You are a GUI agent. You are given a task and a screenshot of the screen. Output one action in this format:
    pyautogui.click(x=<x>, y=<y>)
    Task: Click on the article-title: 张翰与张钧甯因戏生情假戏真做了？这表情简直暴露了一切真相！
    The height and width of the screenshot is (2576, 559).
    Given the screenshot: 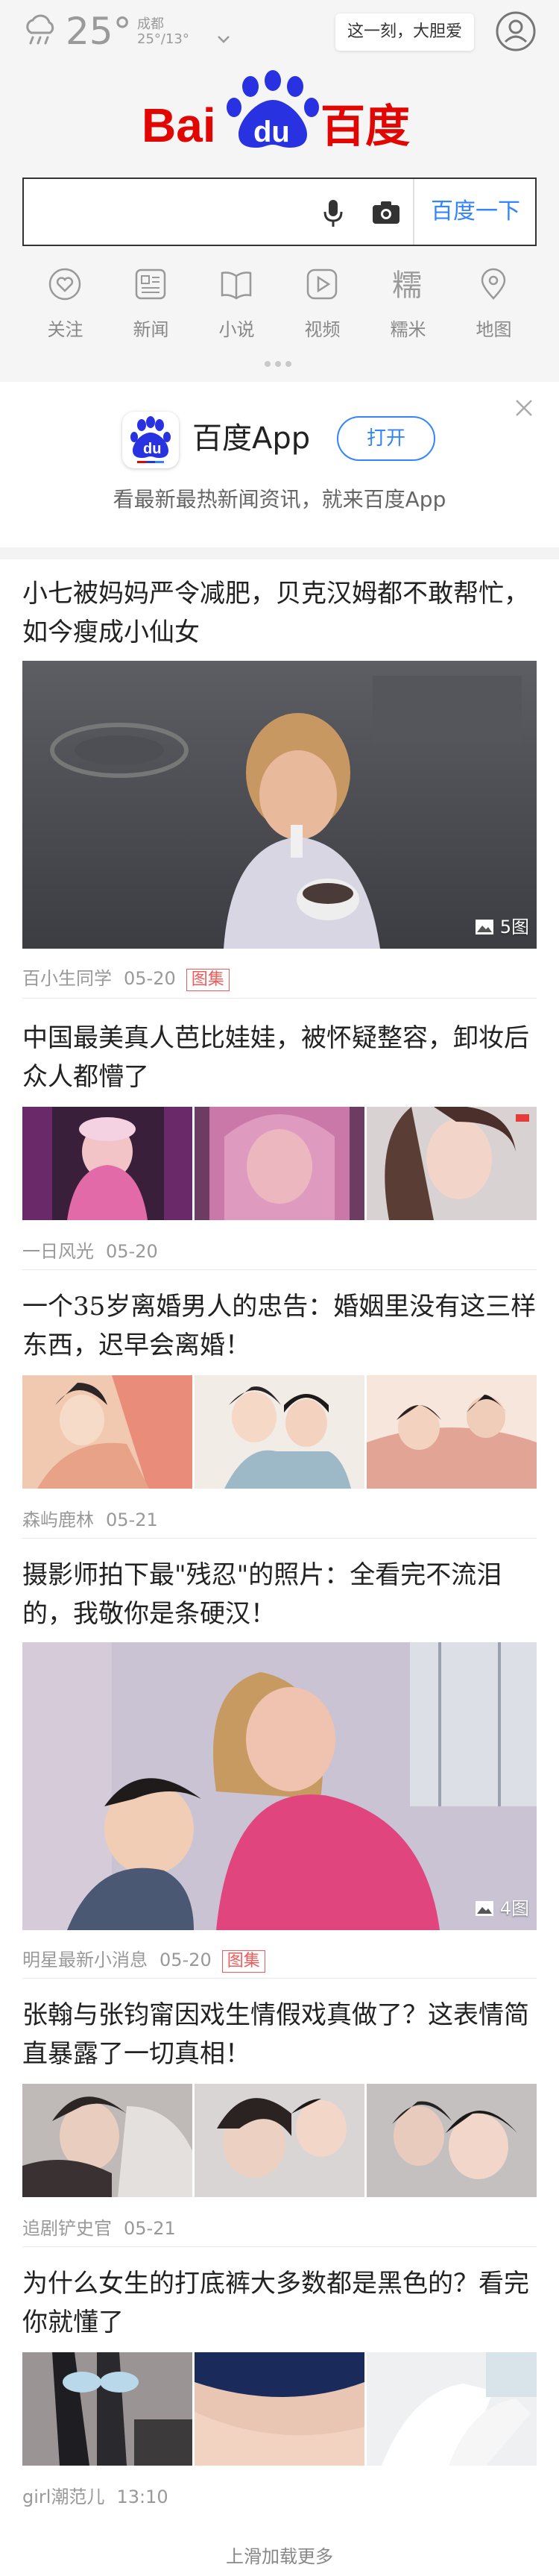 What is the action you would take?
    pyautogui.click(x=279, y=2035)
    